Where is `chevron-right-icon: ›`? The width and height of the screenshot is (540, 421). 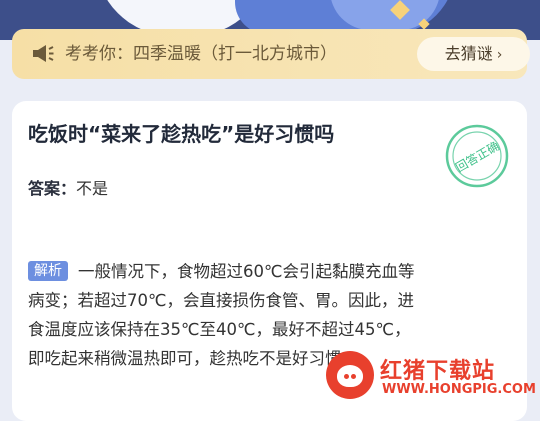 chevron-right-icon: › is located at coordinates (499, 55).